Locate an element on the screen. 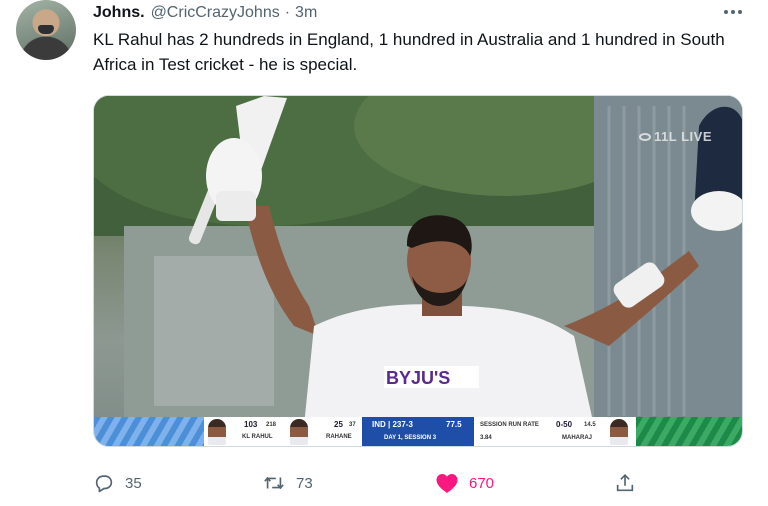 The height and width of the screenshot is (506, 768). share-icon is located at coordinates (625, 483).